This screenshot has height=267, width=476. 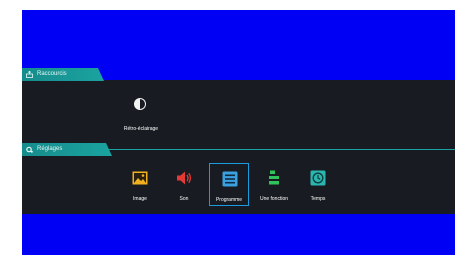 What do you see at coordinates (184, 199) in the screenshot?
I see `settings-item-label: Son` at bounding box center [184, 199].